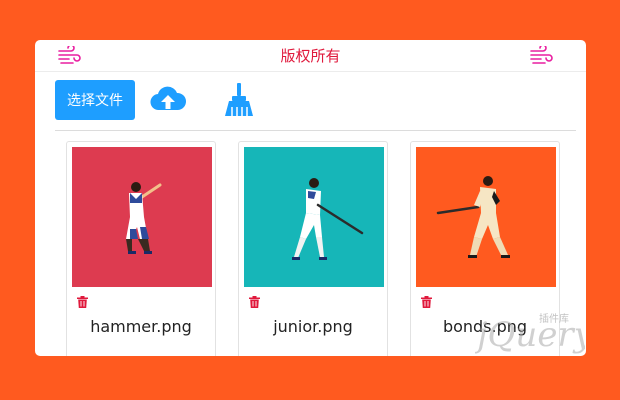  I want to click on page-title: 版权所有, so click(310, 56).